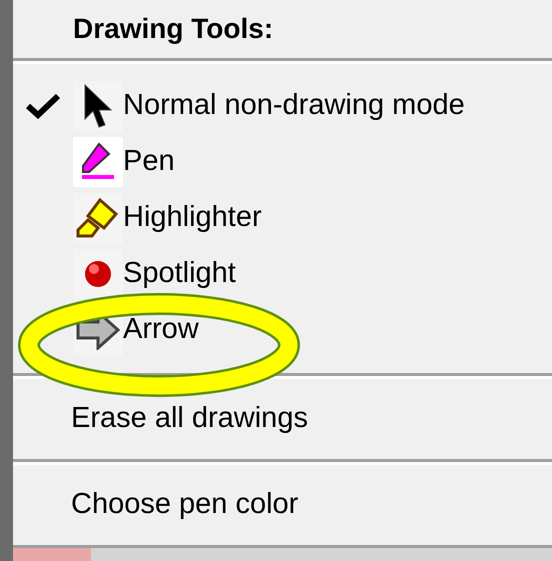  What do you see at coordinates (282, 105) in the screenshot?
I see `menu-item: Normal non-drawing mode` at bounding box center [282, 105].